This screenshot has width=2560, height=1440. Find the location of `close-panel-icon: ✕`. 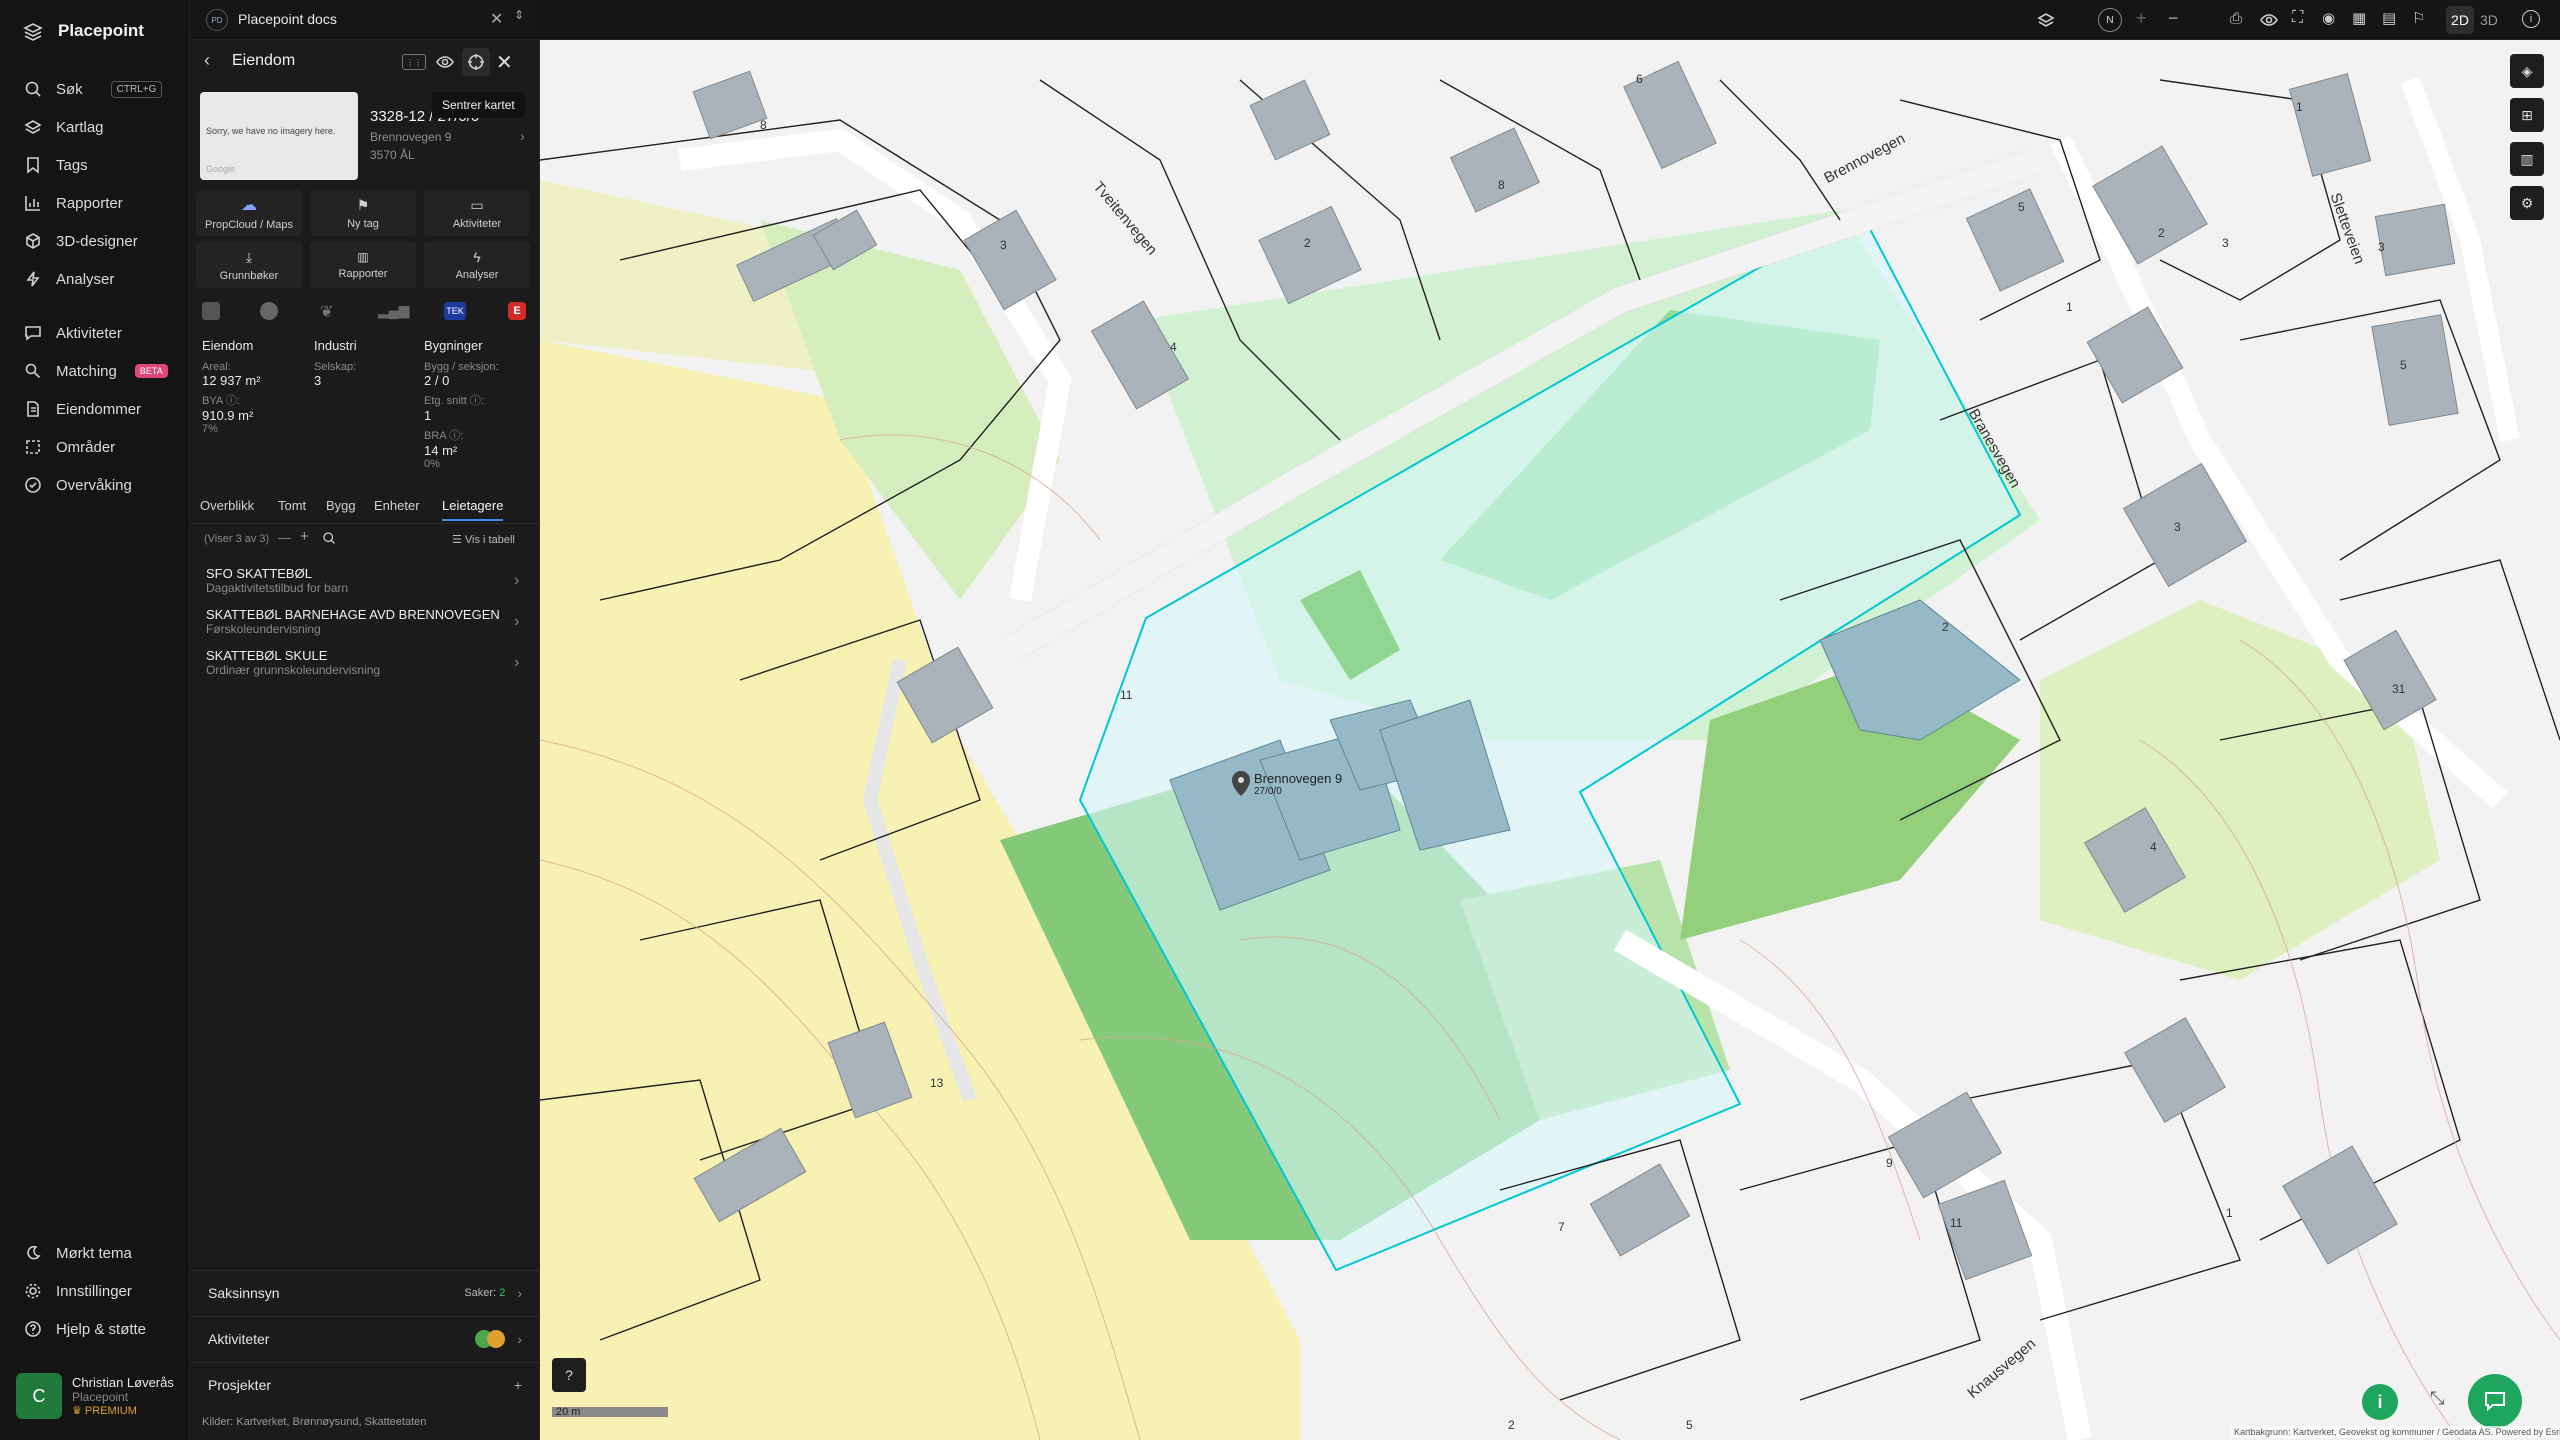

close-panel-icon: ✕ is located at coordinates (504, 62).